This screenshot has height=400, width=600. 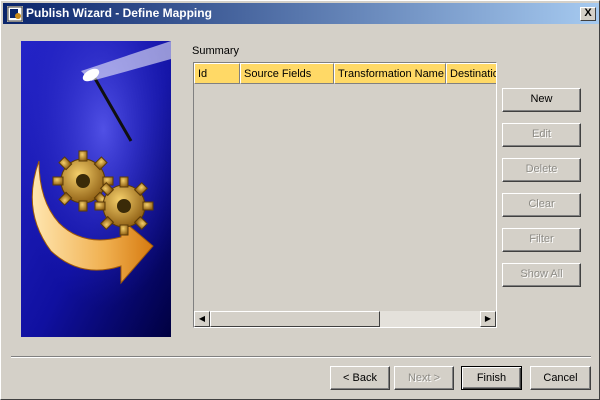 What do you see at coordinates (217, 73) in the screenshot?
I see `column-header-id: Id` at bounding box center [217, 73].